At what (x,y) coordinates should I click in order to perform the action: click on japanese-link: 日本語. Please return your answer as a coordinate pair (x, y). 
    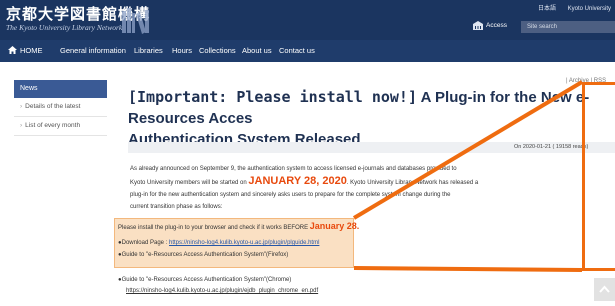
    Looking at the image, I should click on (547, 9).